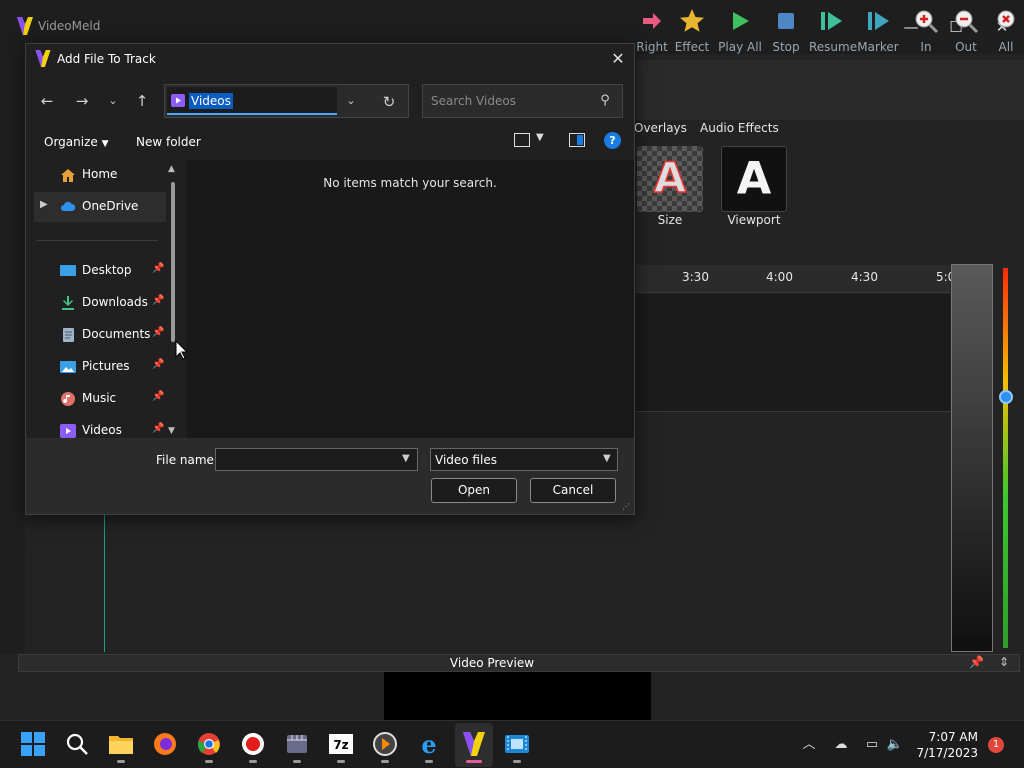 Image resolution: width=1024 pixels, height=768 pixels. I want to click on zoom-in-button: In, so click(926, 32).